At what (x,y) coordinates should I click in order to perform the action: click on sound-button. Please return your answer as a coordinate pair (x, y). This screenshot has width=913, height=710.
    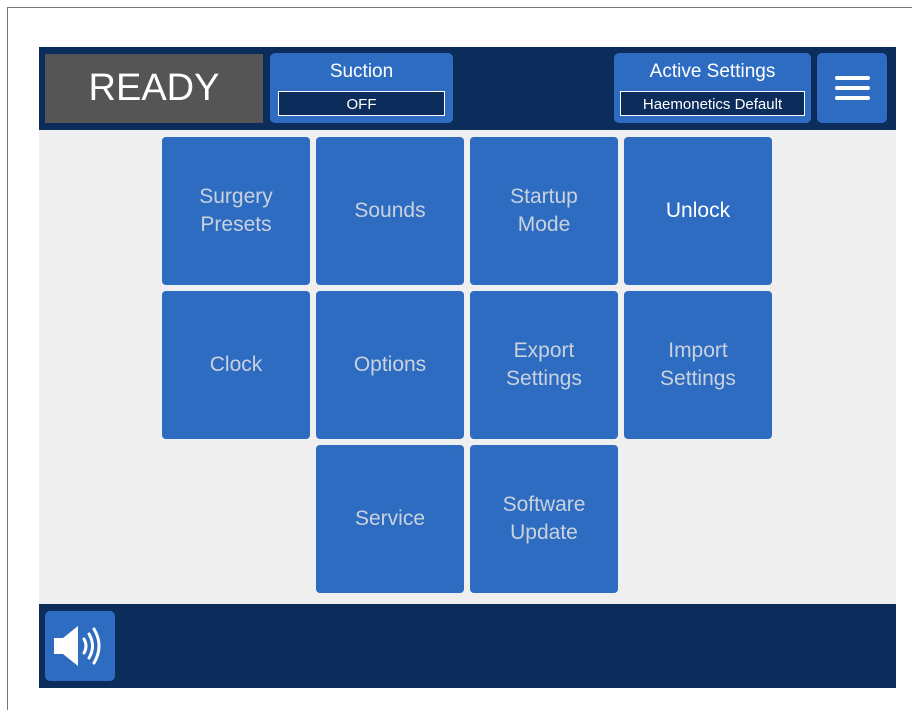
    Looking at the image, I should click on (80, 646).